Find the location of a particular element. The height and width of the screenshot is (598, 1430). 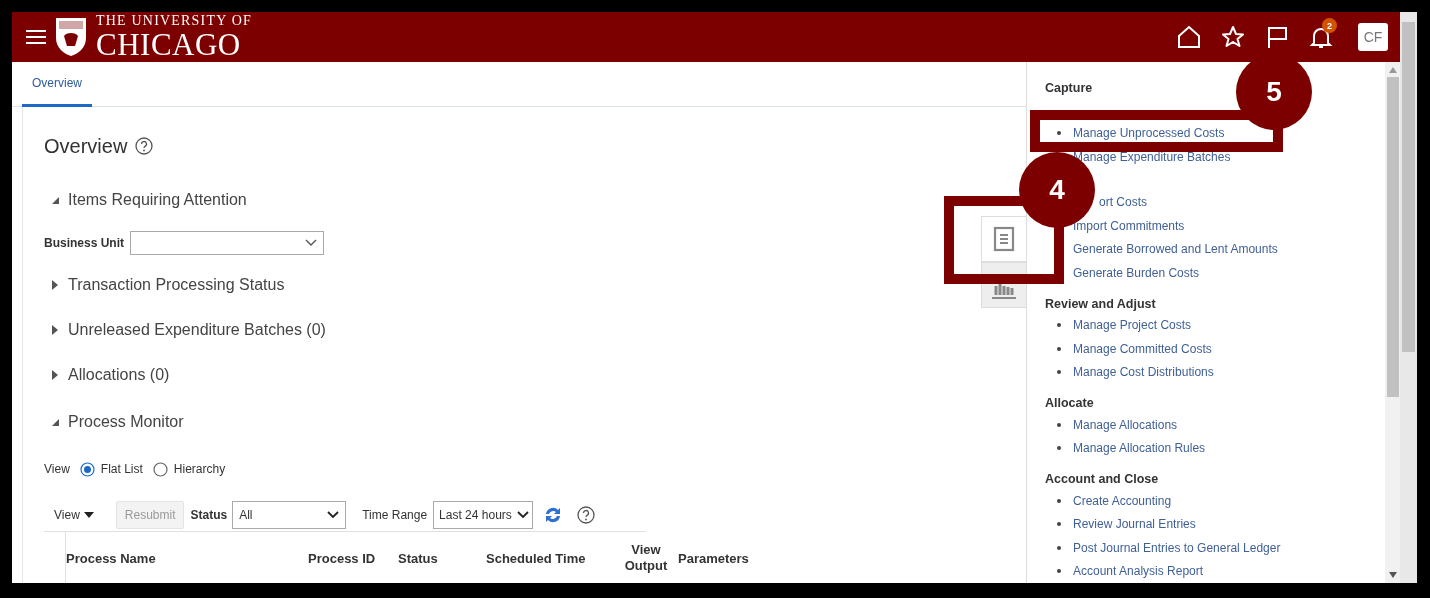

shield-icon is located at coordinates (71, 37).